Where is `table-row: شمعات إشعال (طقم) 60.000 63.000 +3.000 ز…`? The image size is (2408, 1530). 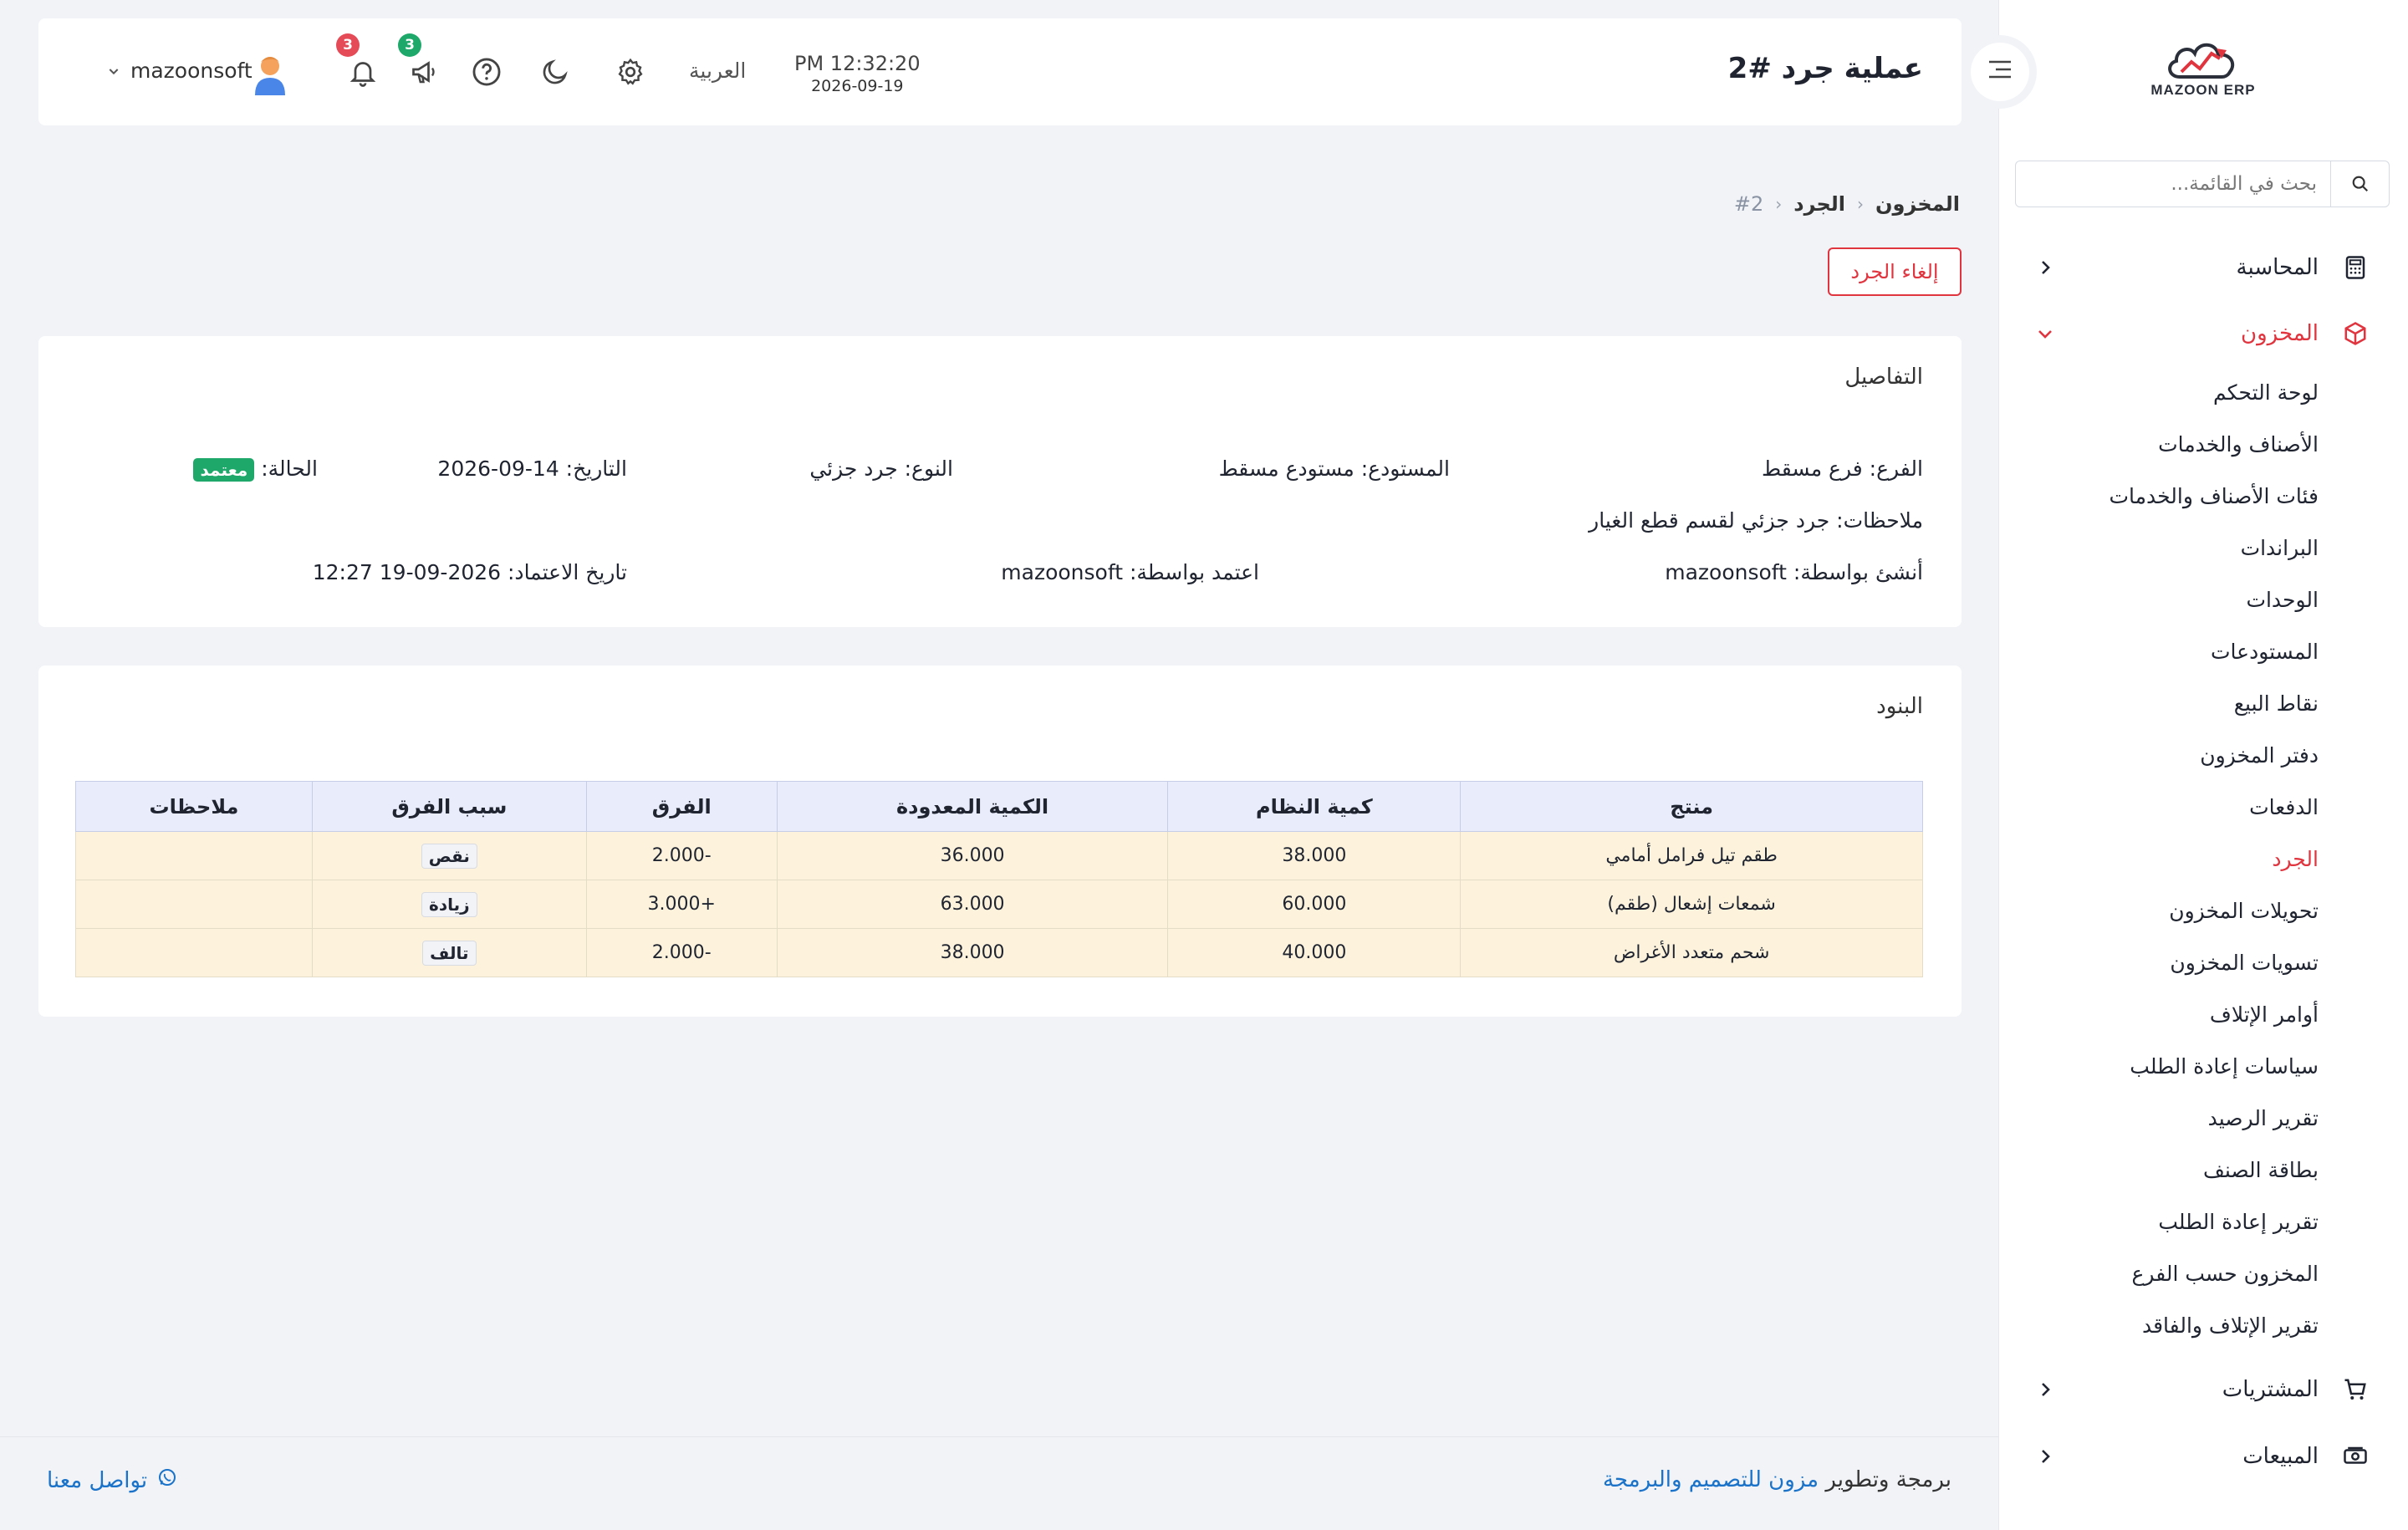 table-row: شمعات إشعال (طقم) 60.000 63.000 +3.000 ز… is located at coordinates (999, 904).